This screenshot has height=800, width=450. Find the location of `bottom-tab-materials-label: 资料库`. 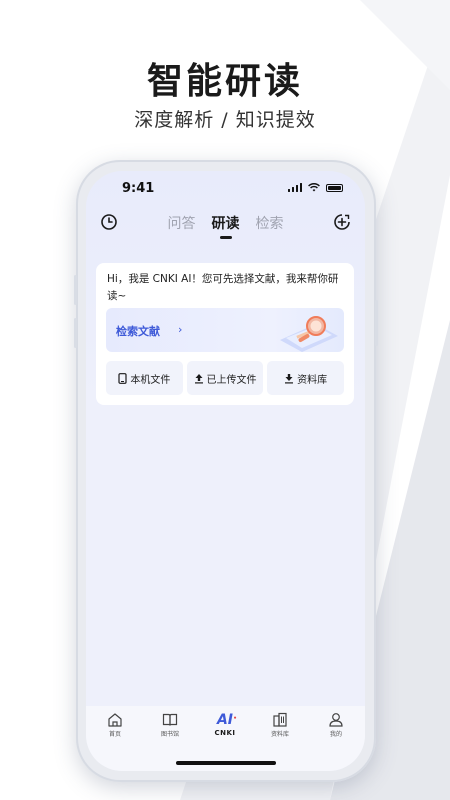

bottom-tab-materials-label: 资料库 is located at coordinates (279, 734).